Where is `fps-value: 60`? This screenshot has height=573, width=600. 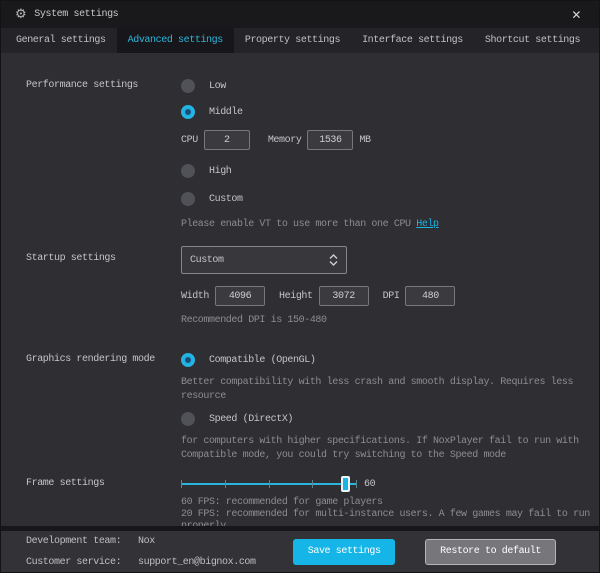 fps-value: 60 is located at coordinates (370, 484).